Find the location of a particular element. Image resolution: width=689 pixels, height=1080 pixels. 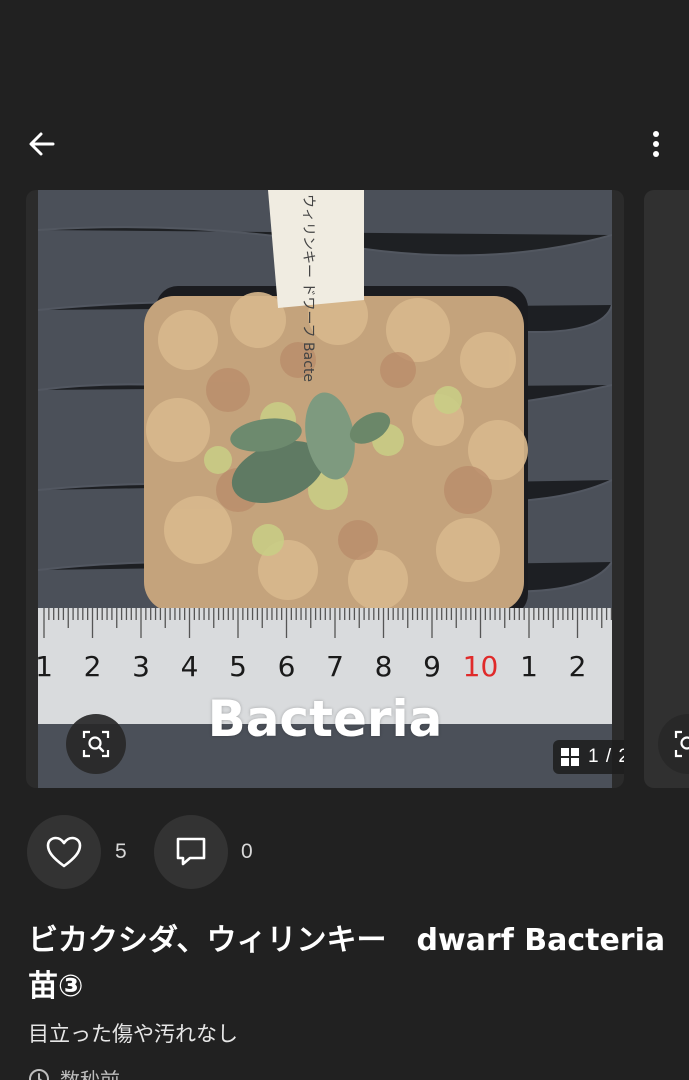

comment-button is located at coordinates (191, 852).